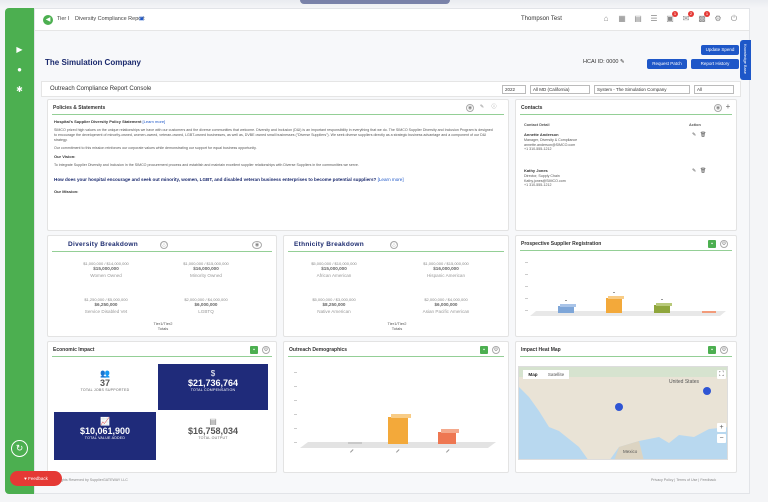  Describe the element at coordinates (391, 179) in the screenshot. I see `question-learn-more-link: [Learn more]` at that location.